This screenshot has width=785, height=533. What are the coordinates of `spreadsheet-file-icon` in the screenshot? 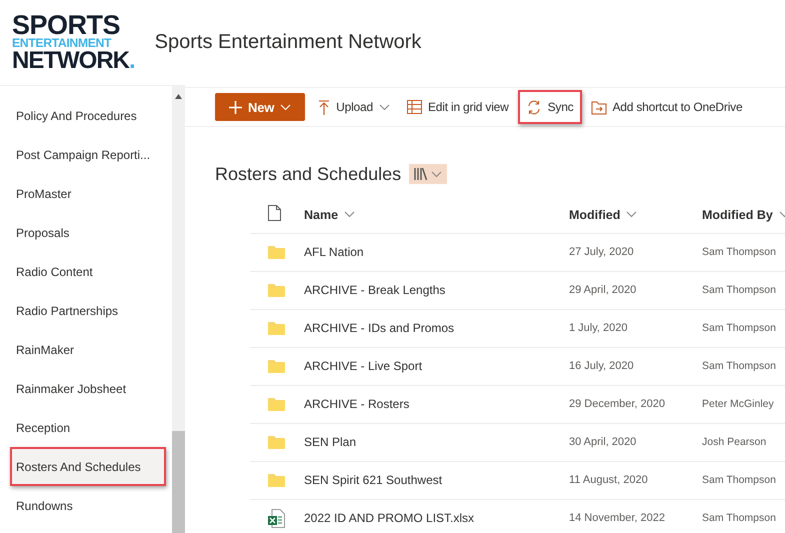 It's located at (276, 518).